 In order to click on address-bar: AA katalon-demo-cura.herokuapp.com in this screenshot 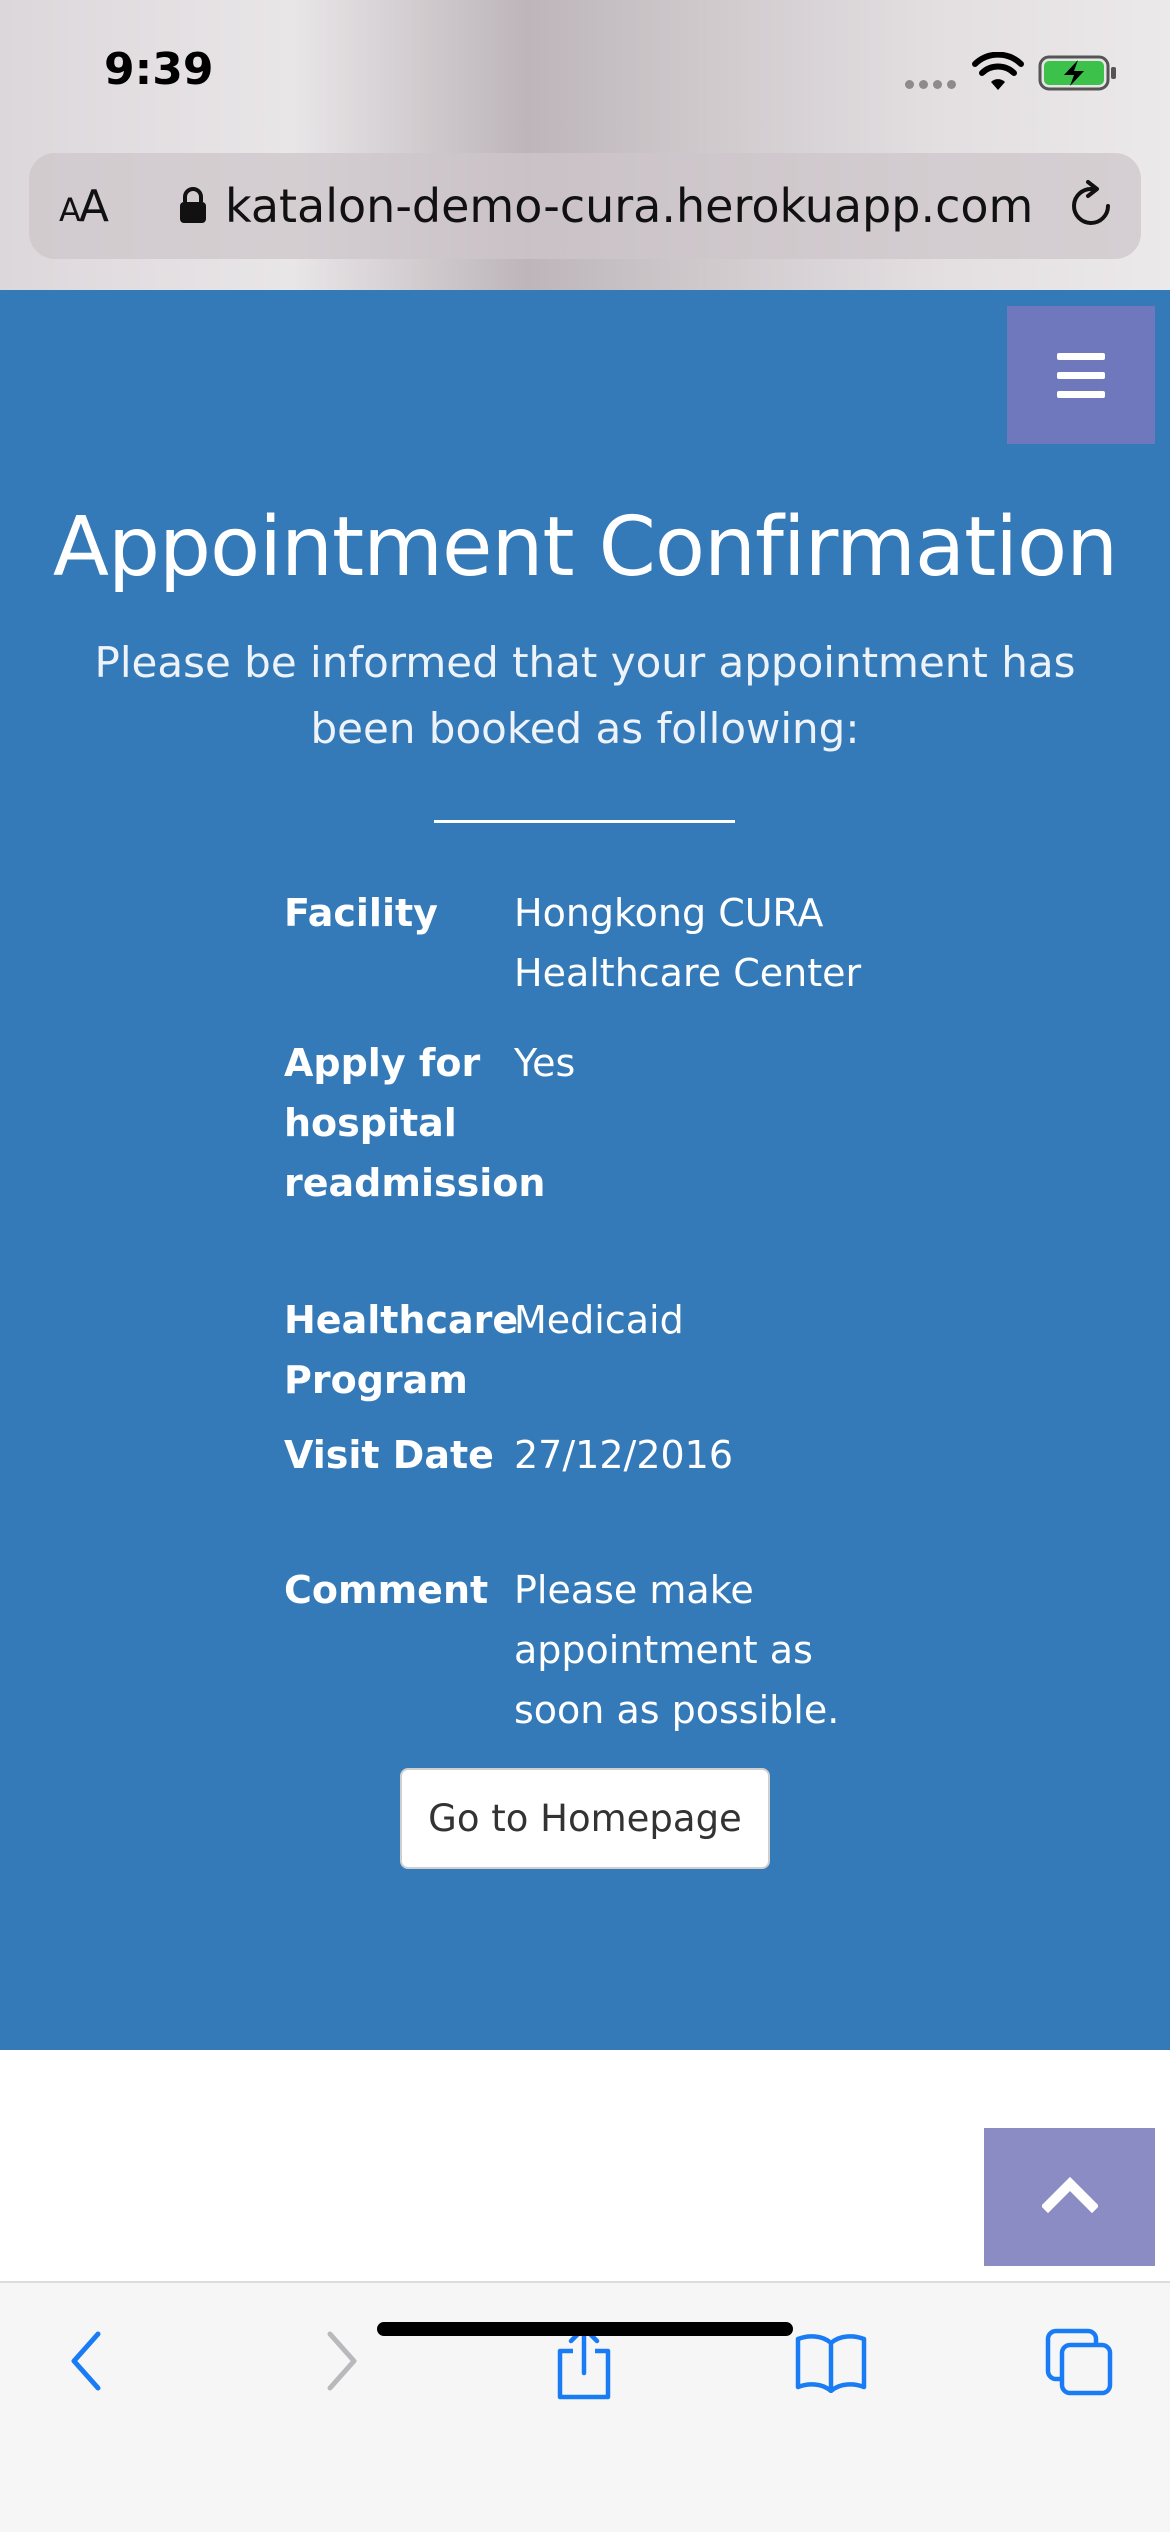, I will do `click(585, 206)`.